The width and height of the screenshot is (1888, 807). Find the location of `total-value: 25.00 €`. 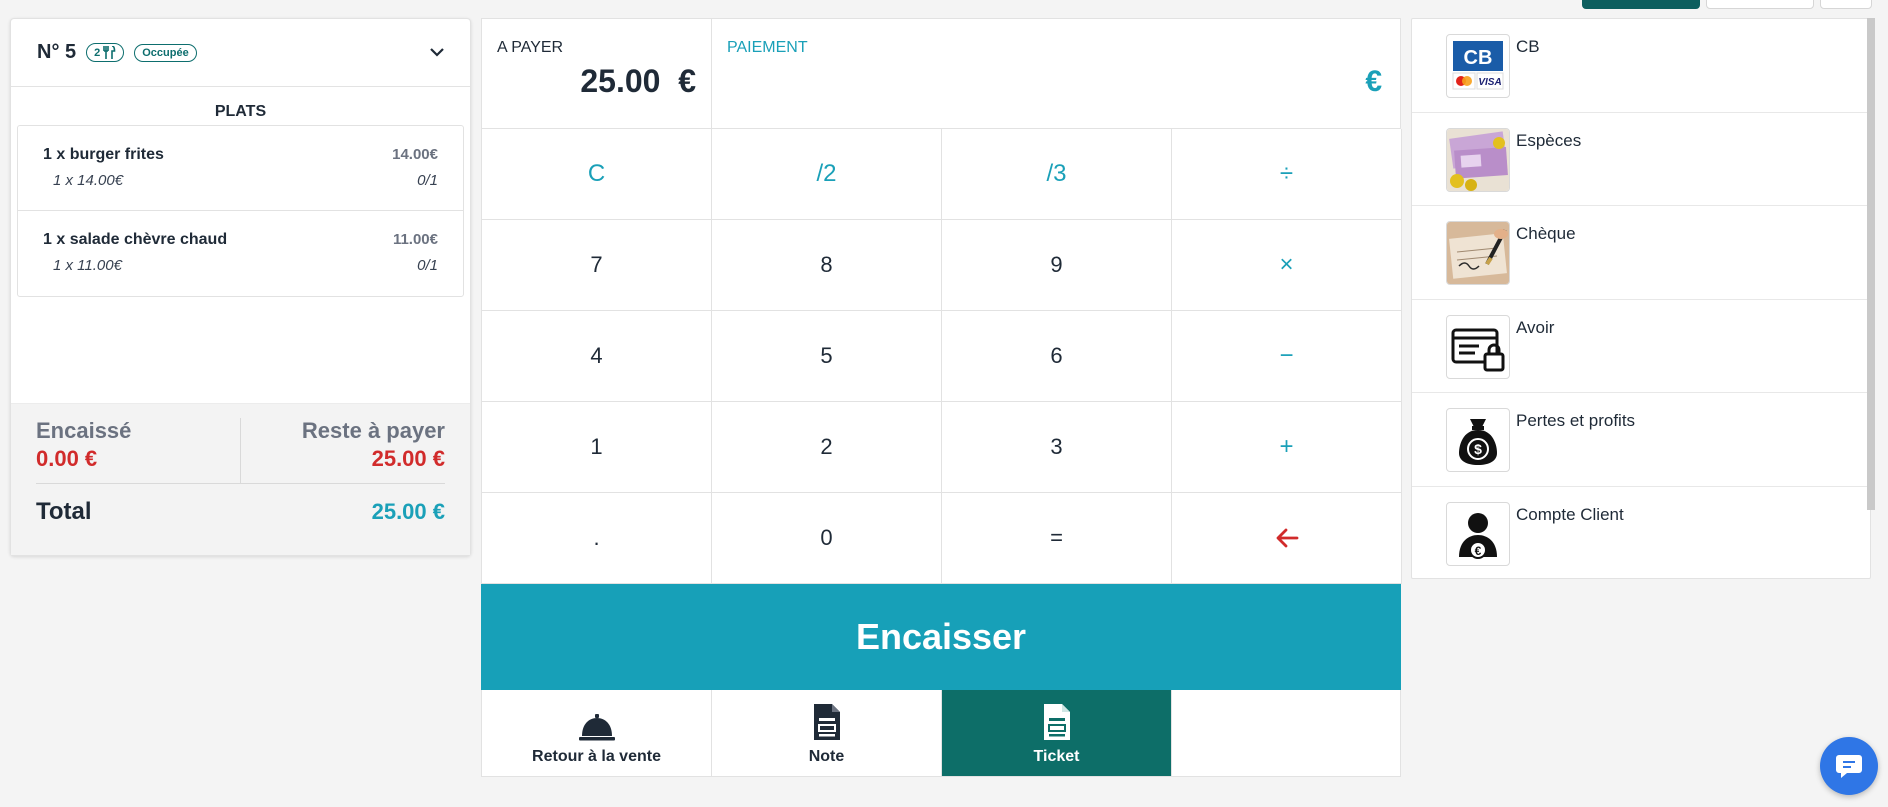

total-value: 25.00 € is located at coordinates (408, 511).